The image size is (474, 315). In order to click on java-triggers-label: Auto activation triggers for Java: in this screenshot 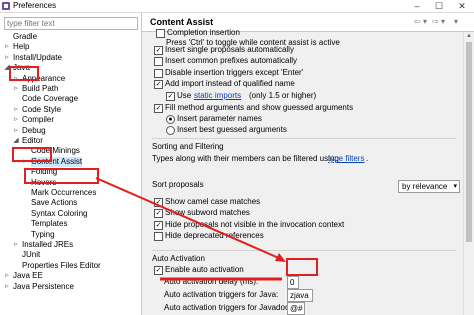, I will do `click(221, 294)`.